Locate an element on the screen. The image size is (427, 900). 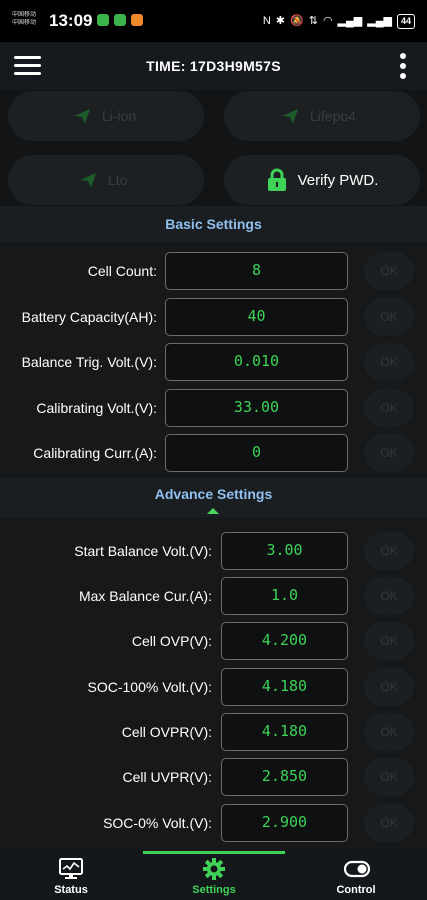
cell-uvpr-label: Cell UVPR(V): is located at coordinates (167, 777).